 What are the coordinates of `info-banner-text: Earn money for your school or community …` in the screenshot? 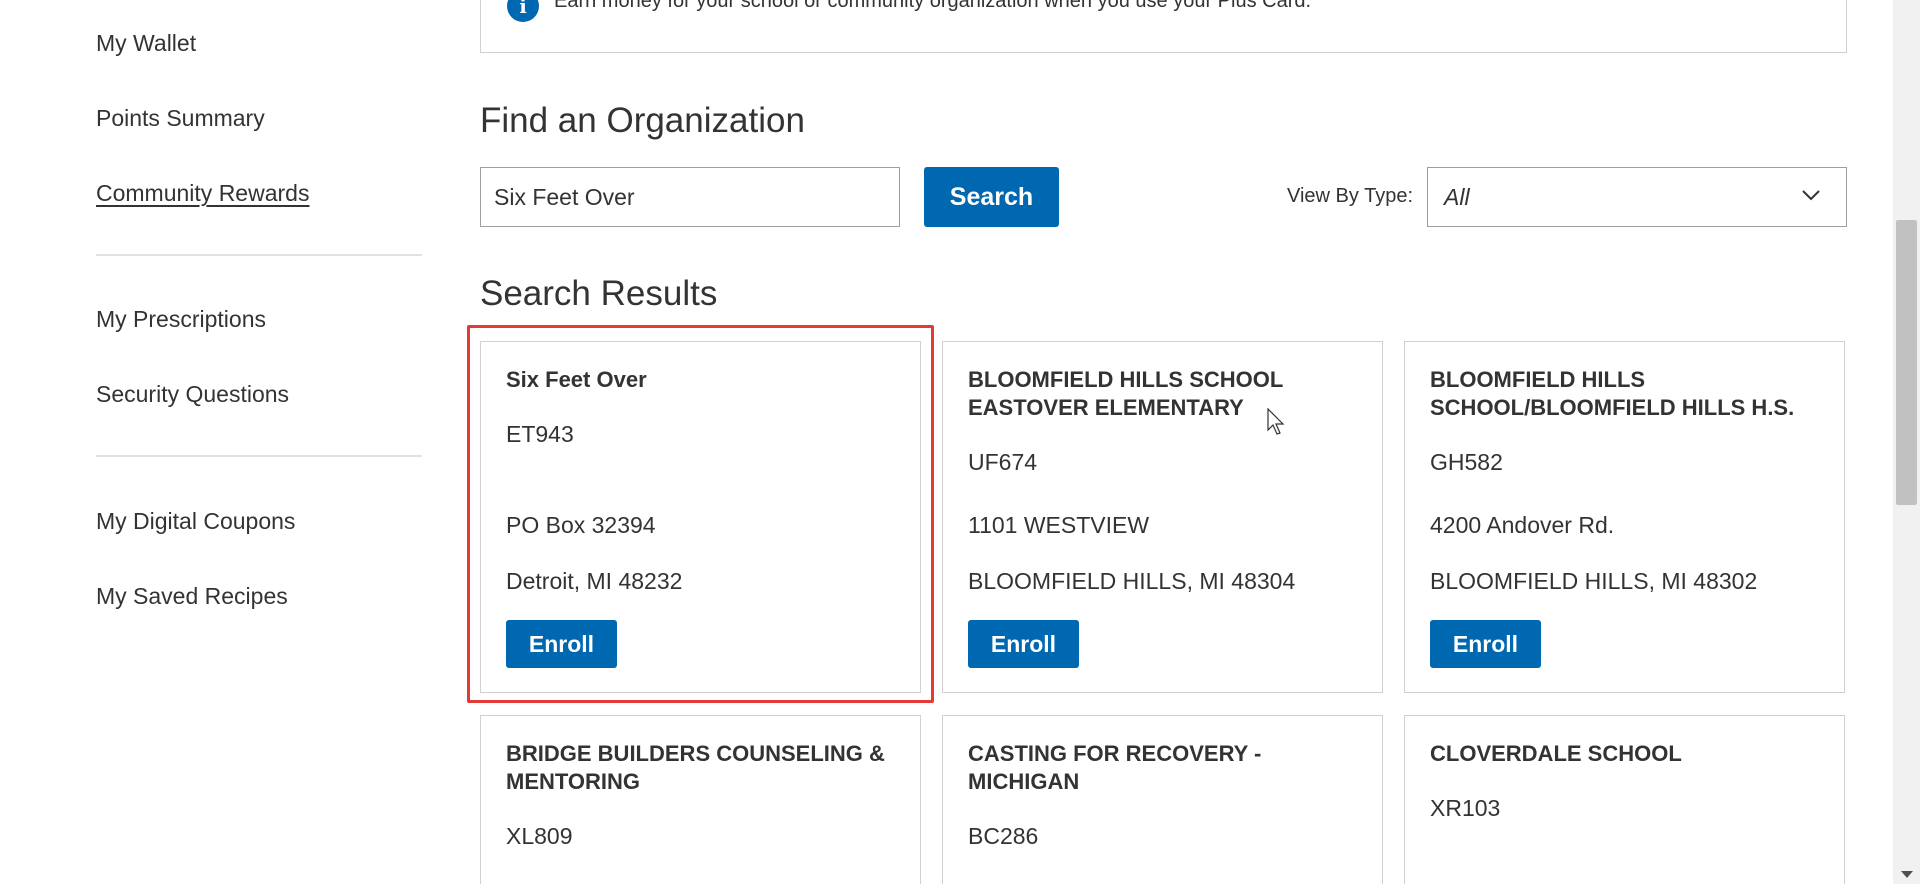 It's located at (933, 6).